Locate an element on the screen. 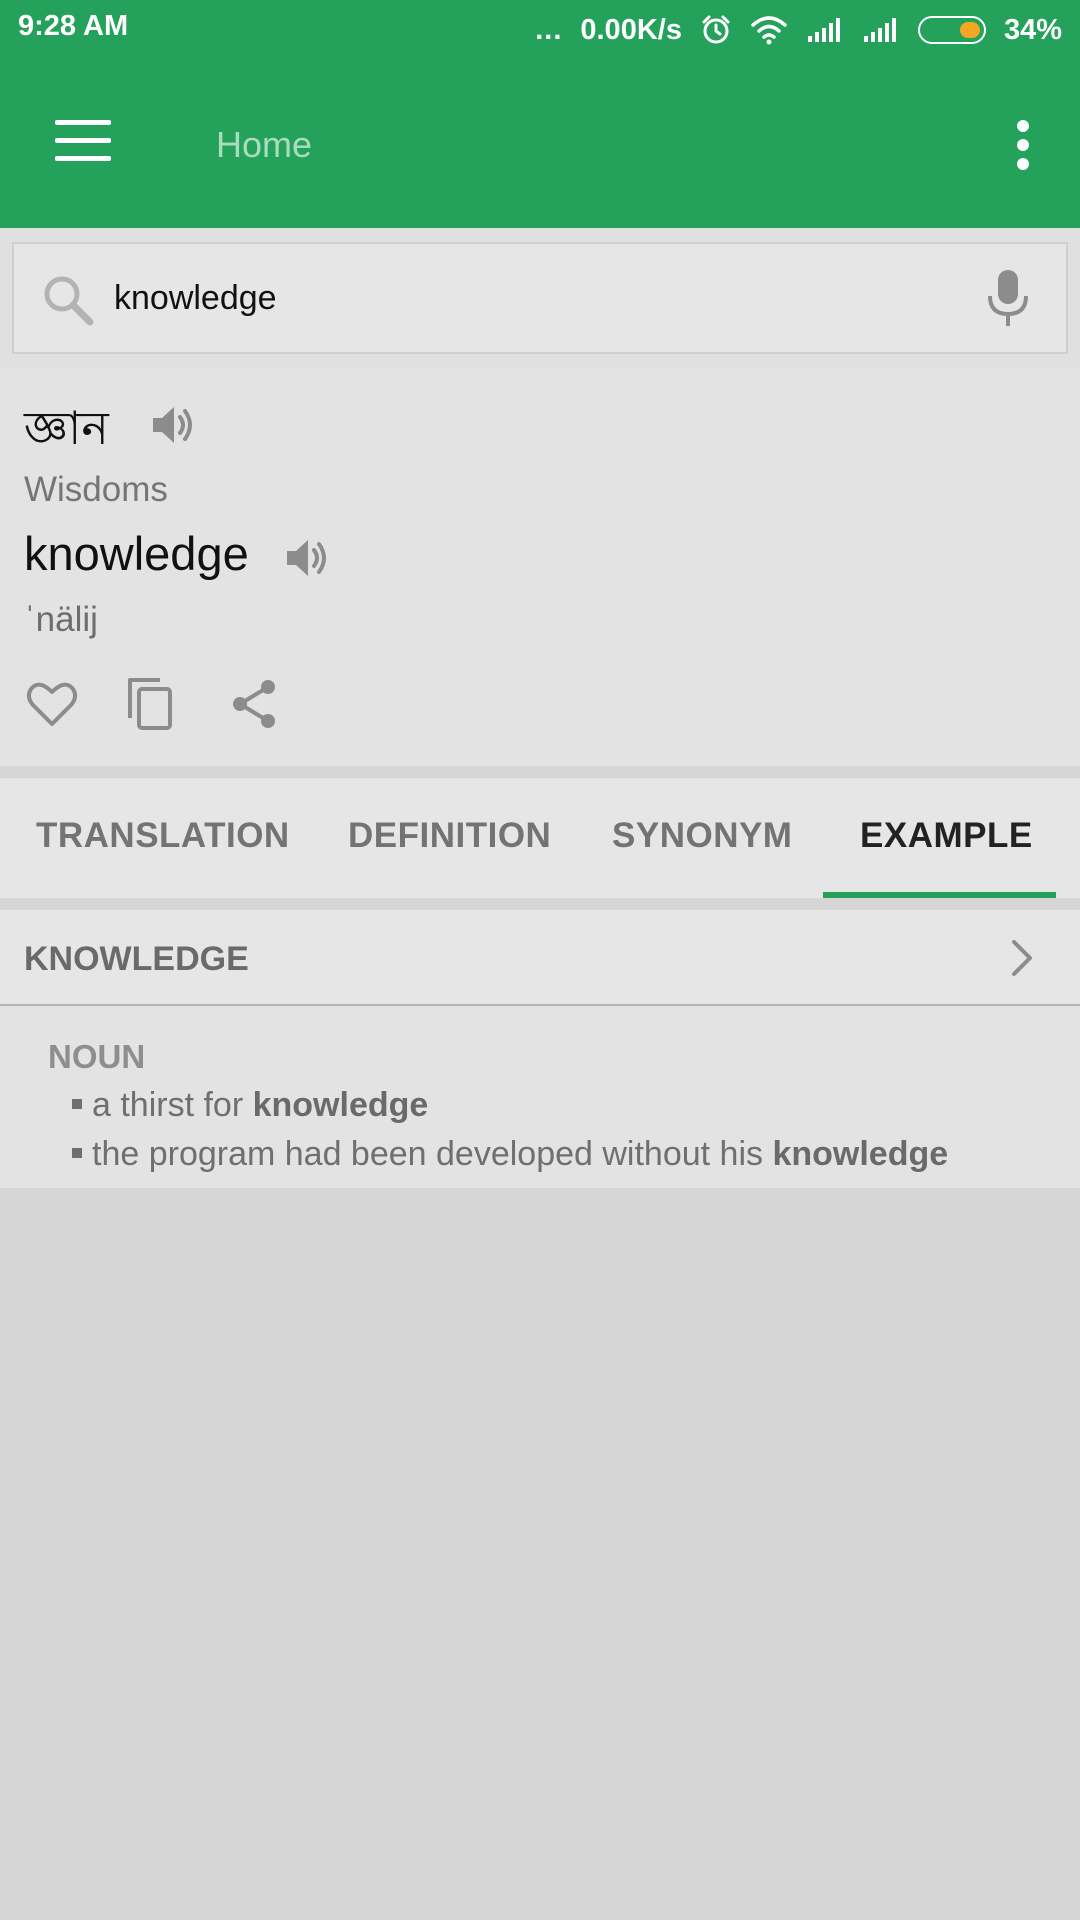 The width and height of the screenshot is (1080, 1920). search-input is located at coordinates (544, 298).